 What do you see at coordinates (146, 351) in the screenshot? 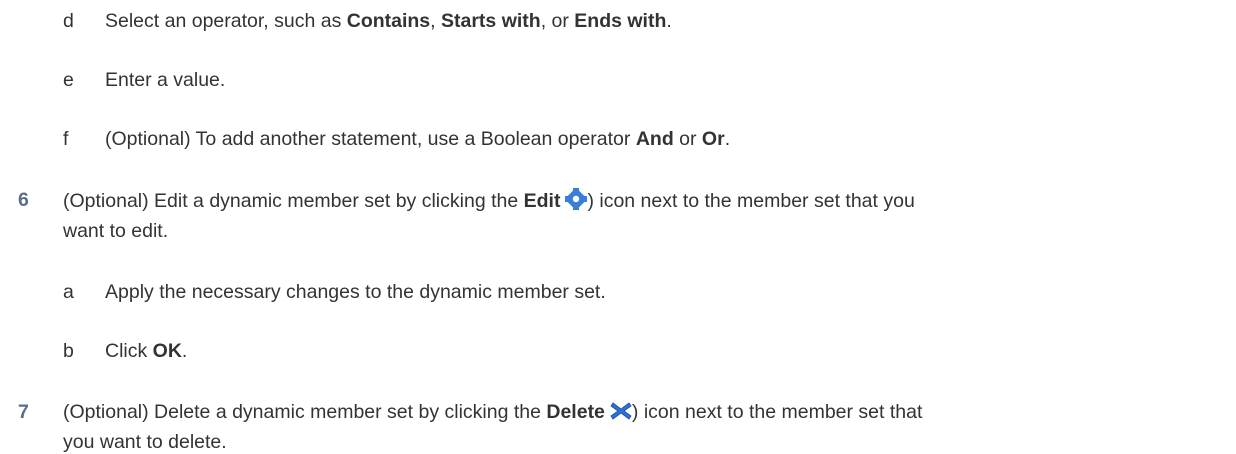
I see `substep-b-text: Click OK.` at bounding box center [146, 351].